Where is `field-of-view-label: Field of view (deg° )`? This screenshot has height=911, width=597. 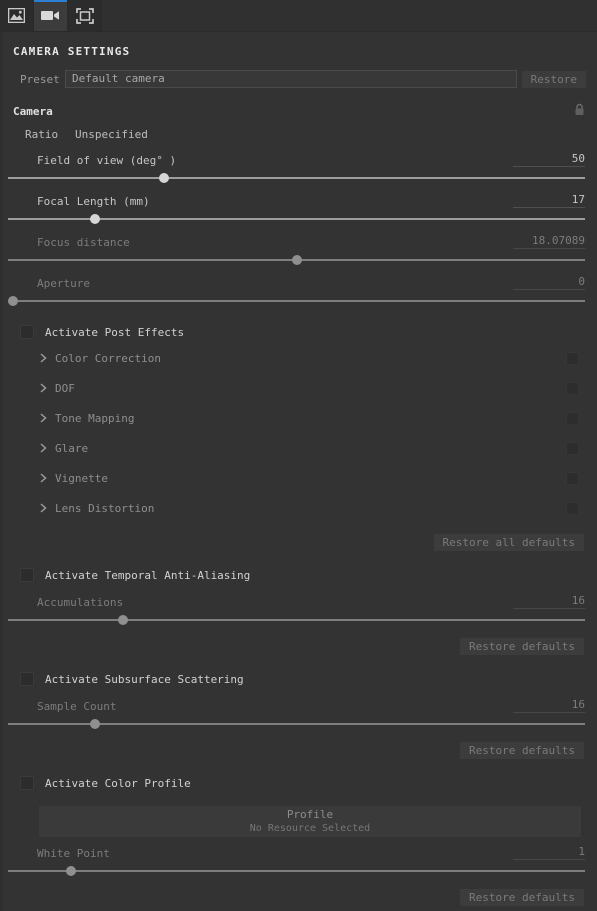 field-of-view-label: Field of view (deg° ) is located at coordinates (107, 160).